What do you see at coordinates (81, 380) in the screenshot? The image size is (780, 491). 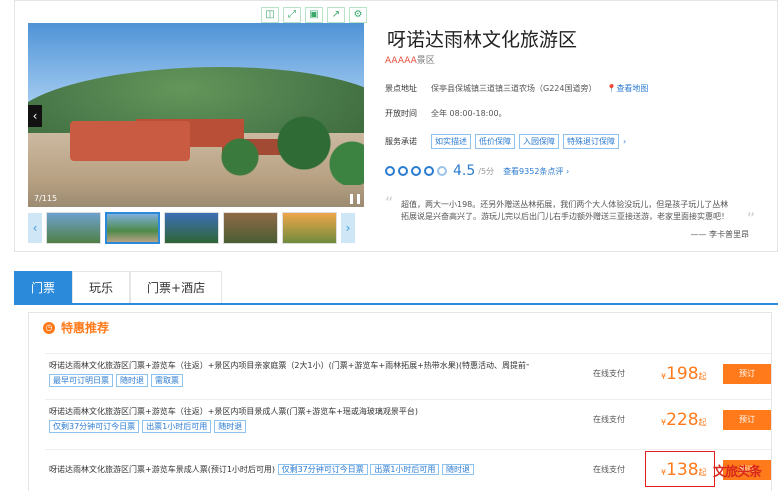 I see `ticket-tag: 最早可订明日票` at bounding box center [81, 380].